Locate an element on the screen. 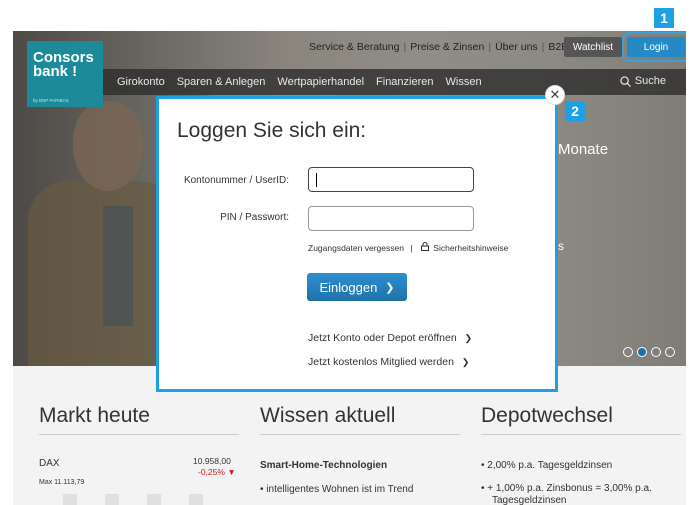  watchlist-button: Watchlist is located at coordinates (593, 47).